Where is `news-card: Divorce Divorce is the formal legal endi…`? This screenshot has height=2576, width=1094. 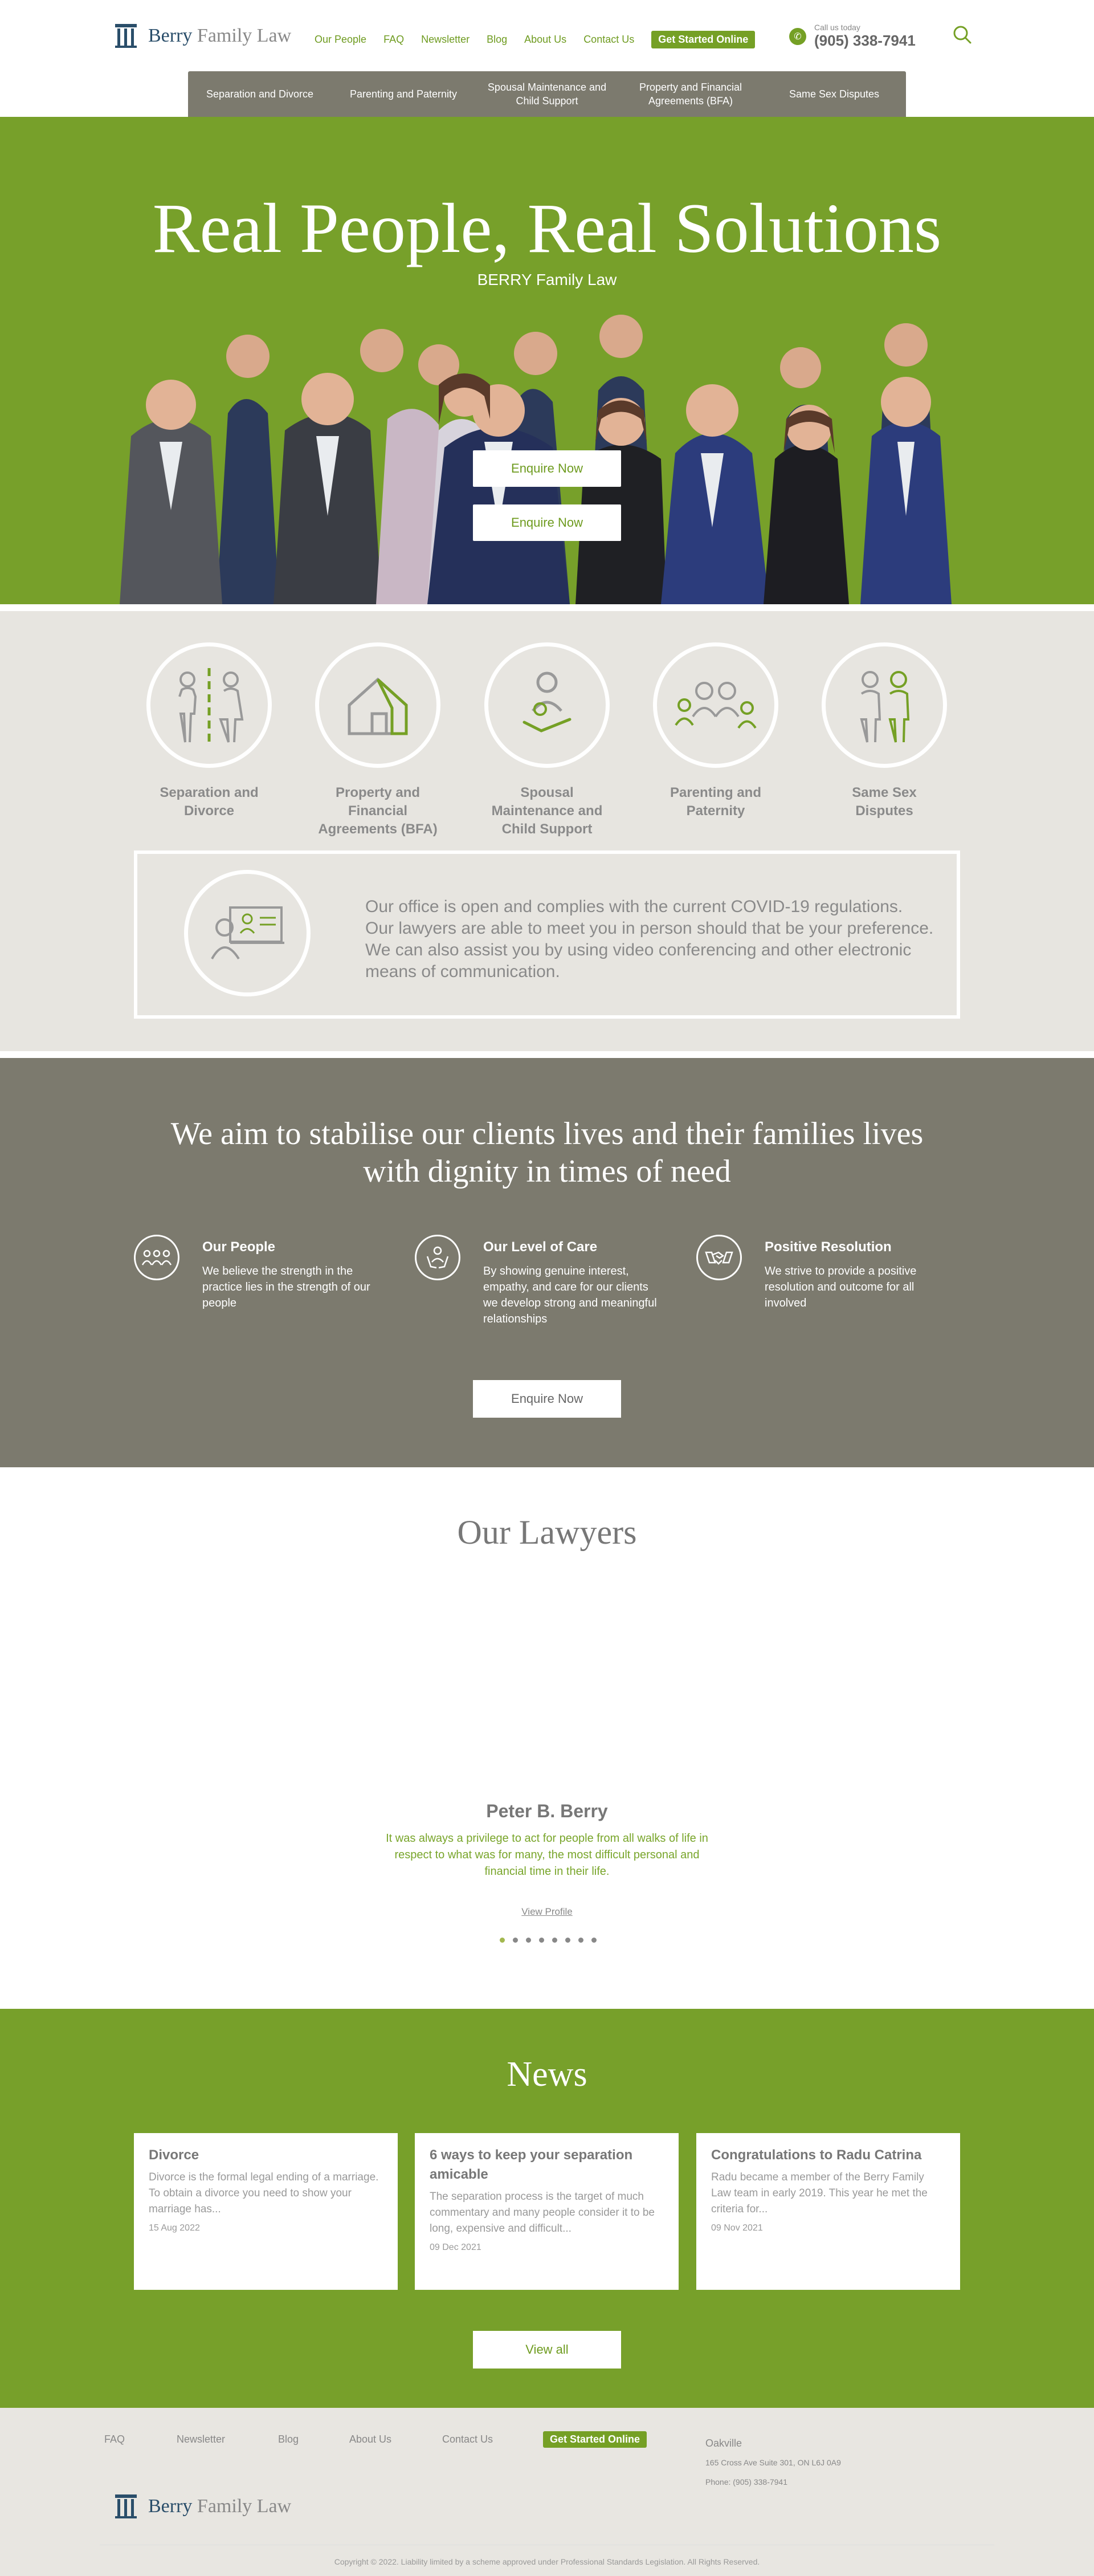 news-card: Divorce Divorce is the formal legal endi… is located at coordinates (266, 2211).